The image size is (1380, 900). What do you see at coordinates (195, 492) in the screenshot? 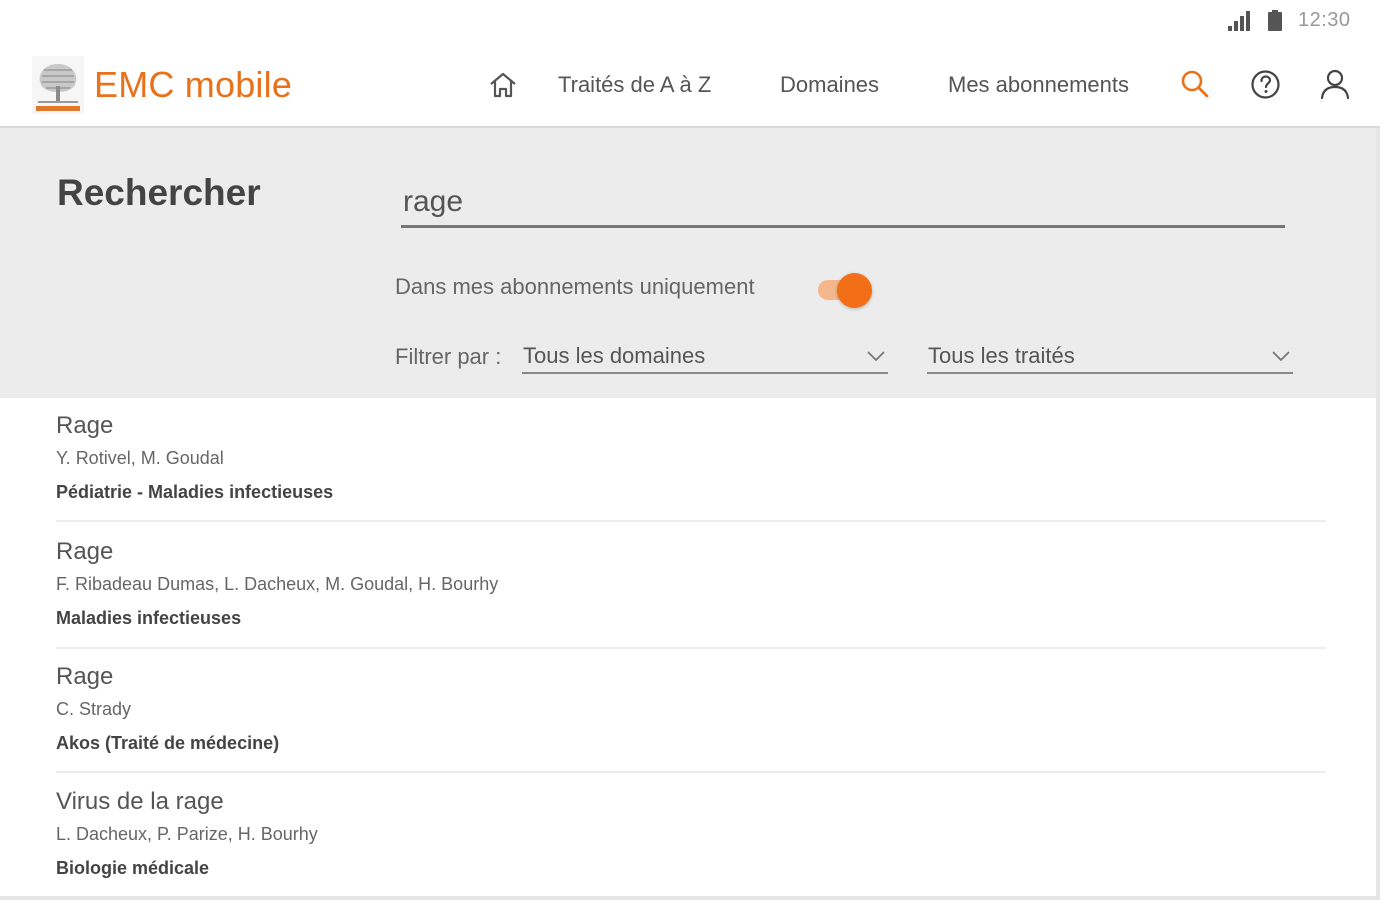
I see `result-domain: Pédiatrie - Maladies infectieuses` at bounding box center [195, 492].